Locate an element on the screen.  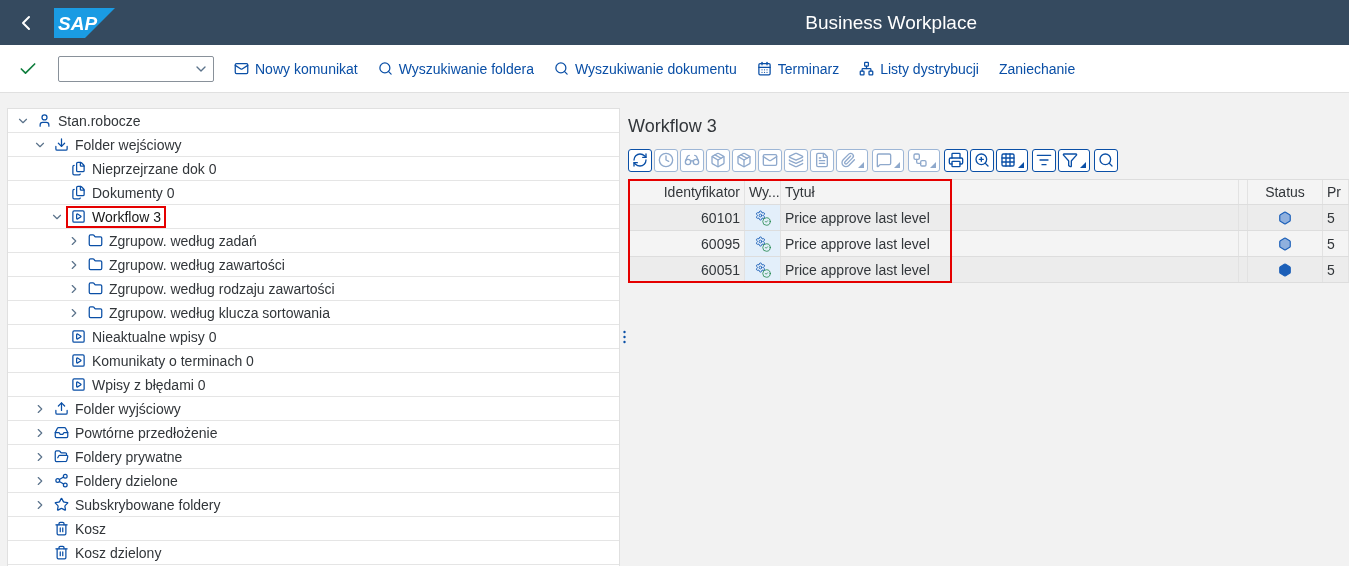
command-field is located at coordinates (136, 68).